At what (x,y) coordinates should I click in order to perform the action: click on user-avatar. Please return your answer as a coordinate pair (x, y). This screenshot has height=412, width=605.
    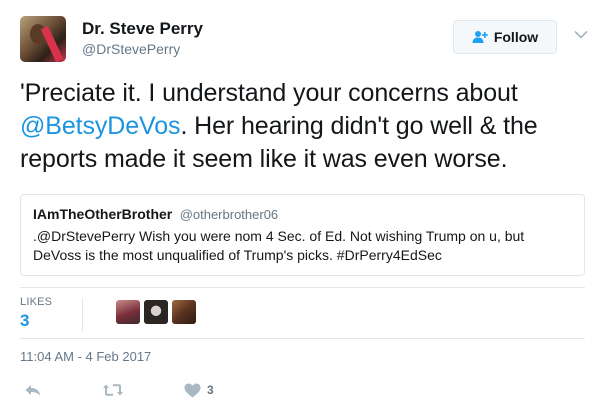
    Looking at the image, I should click on (43, 39).